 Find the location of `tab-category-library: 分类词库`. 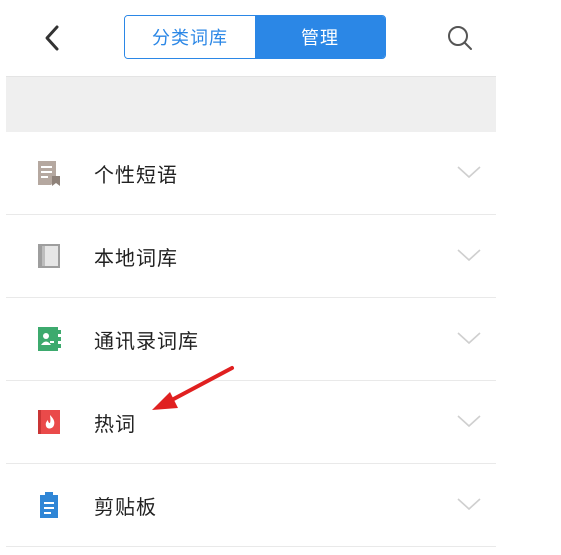

tab-category-library: 分类词库 is located at coordinates (190, 37).